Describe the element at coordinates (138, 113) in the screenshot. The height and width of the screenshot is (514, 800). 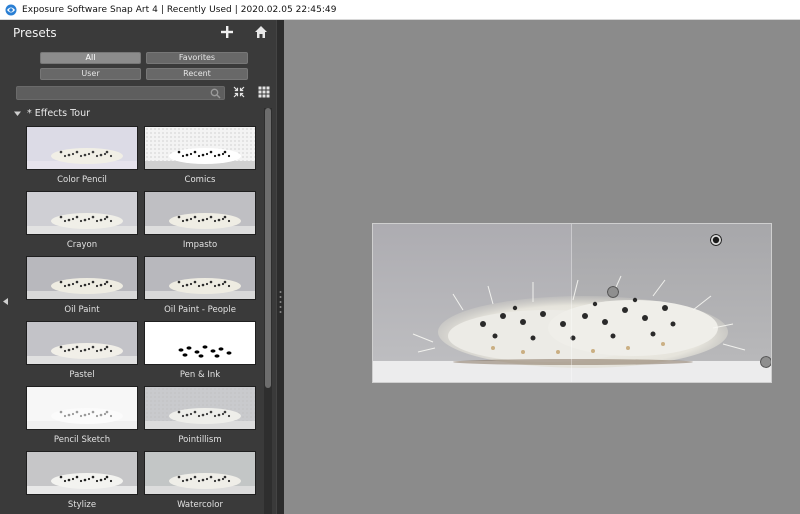
I see `preset-group-header: * Effects Tour` at that location.